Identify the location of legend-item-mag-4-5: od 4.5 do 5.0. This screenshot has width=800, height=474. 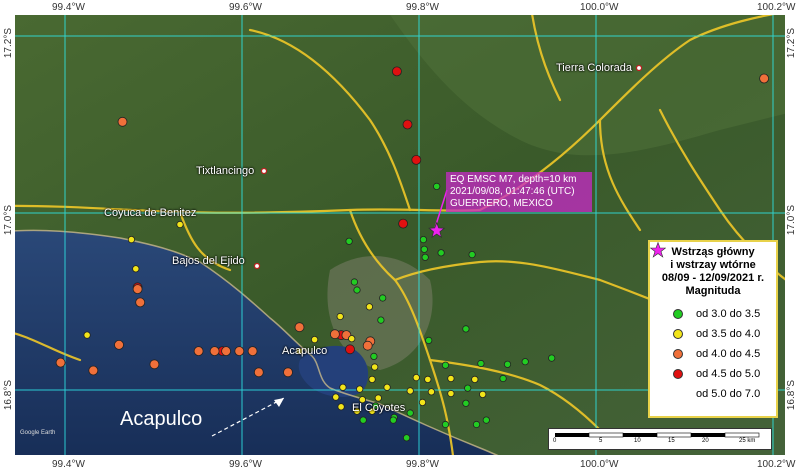
(713, 374).